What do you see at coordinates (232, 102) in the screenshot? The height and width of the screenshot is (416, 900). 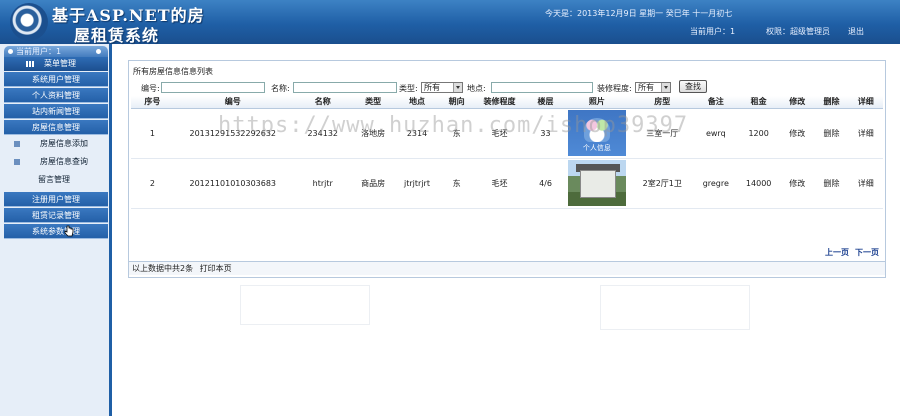 I see `col-header: 编号` at bounding box center [232, 102].